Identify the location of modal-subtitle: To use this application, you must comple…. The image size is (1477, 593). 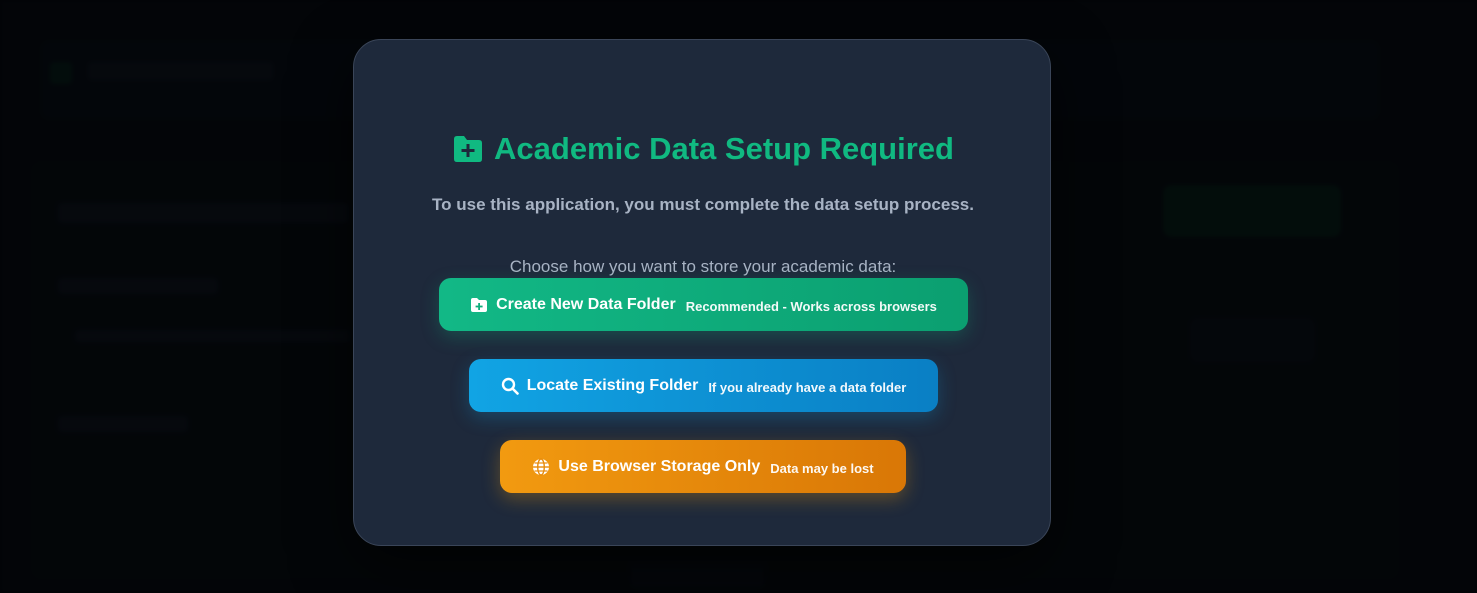
(703, 204).